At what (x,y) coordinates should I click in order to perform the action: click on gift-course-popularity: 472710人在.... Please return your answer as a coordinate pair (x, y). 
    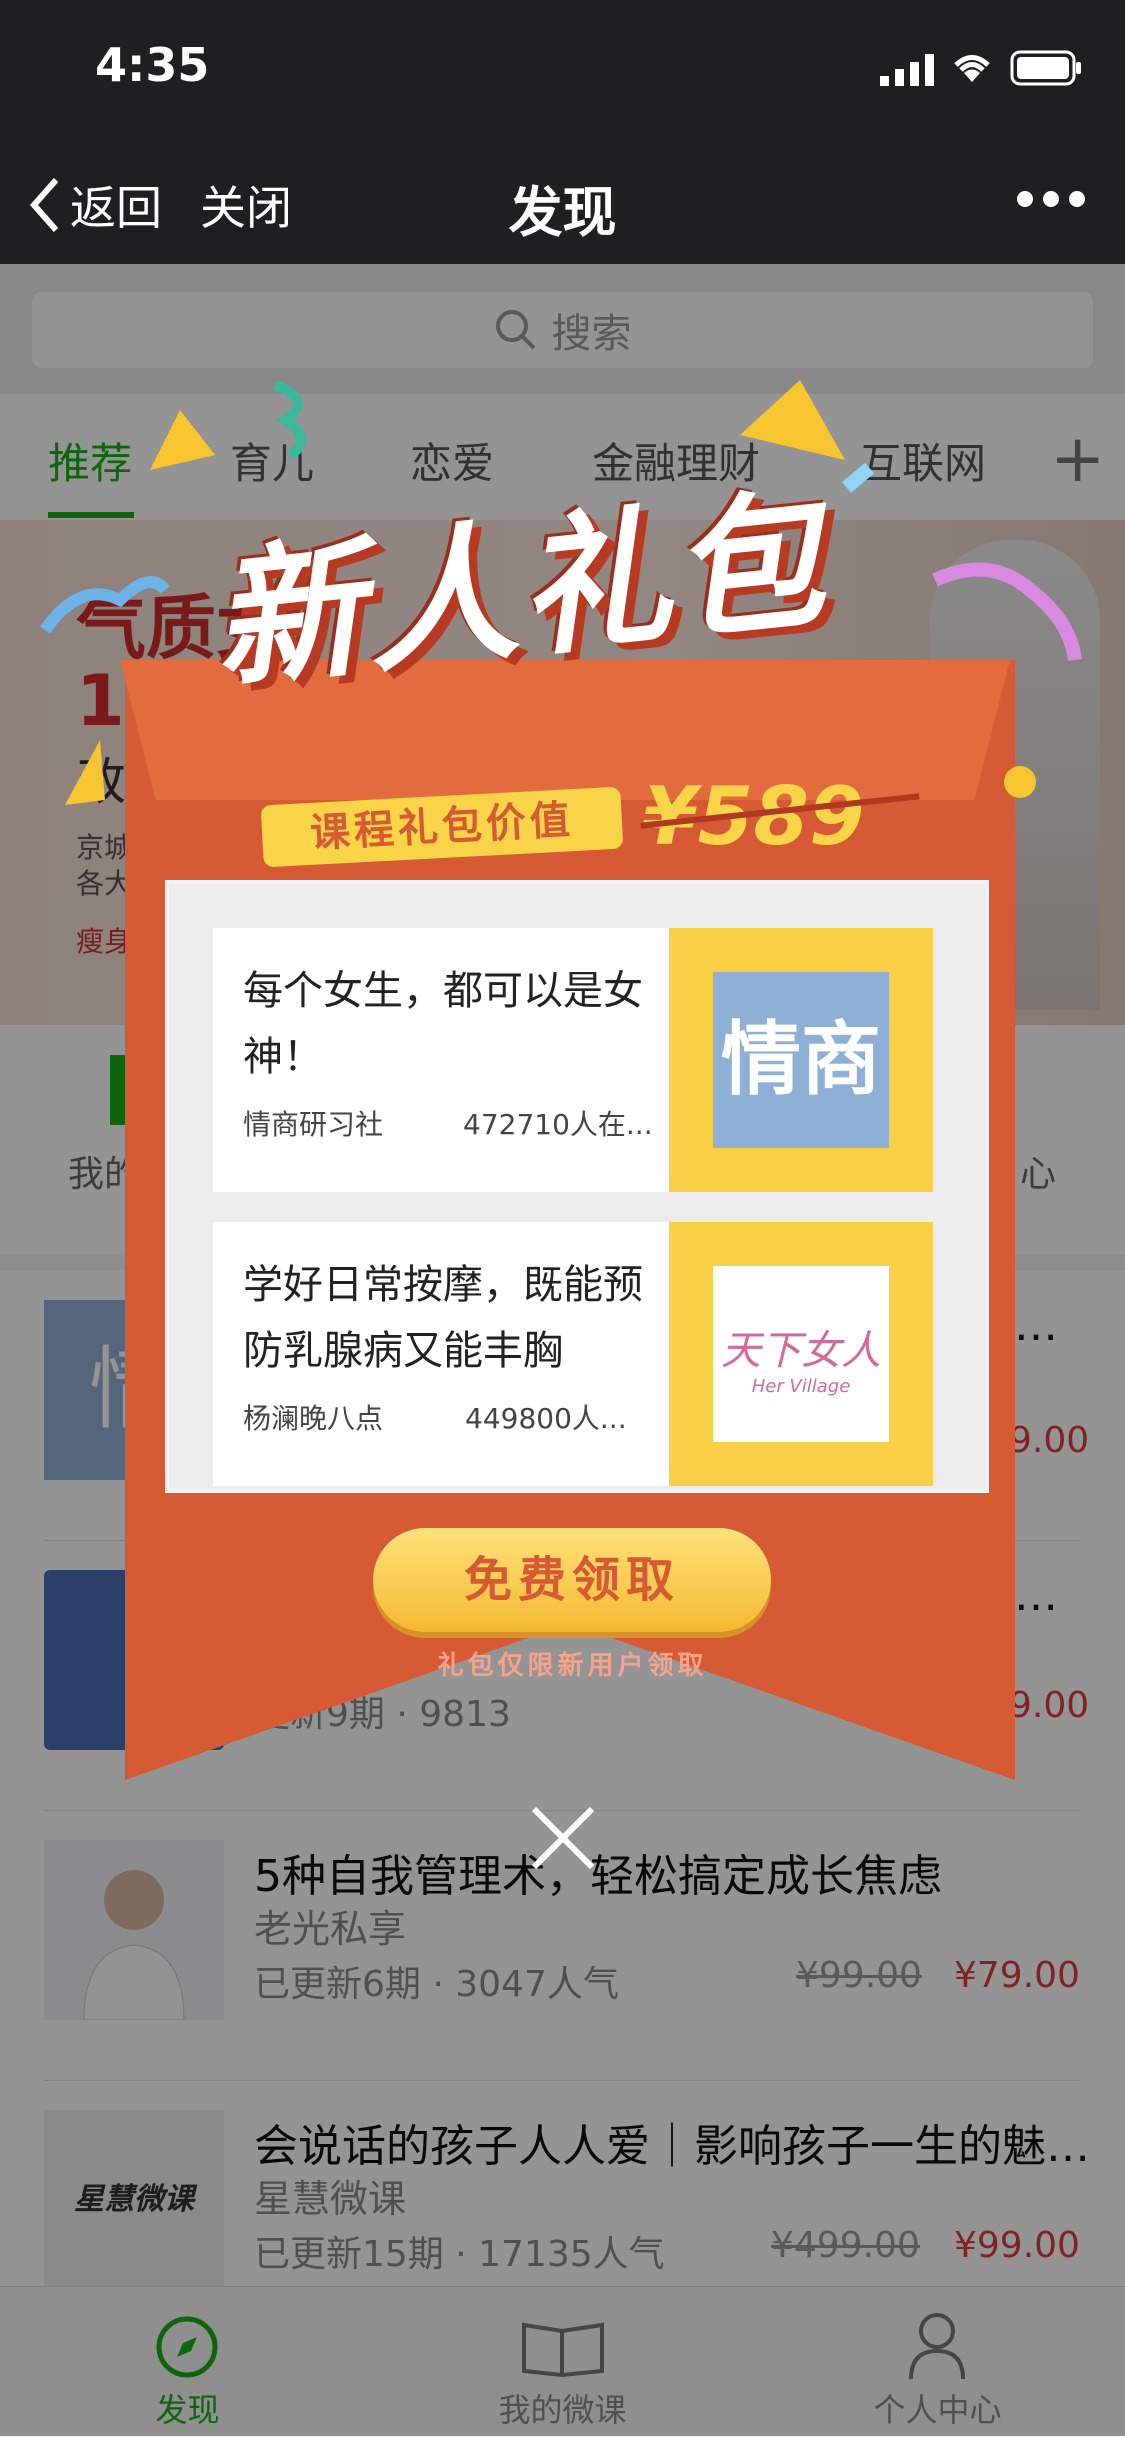
    Looking at the image, I should click on (558, 1124).